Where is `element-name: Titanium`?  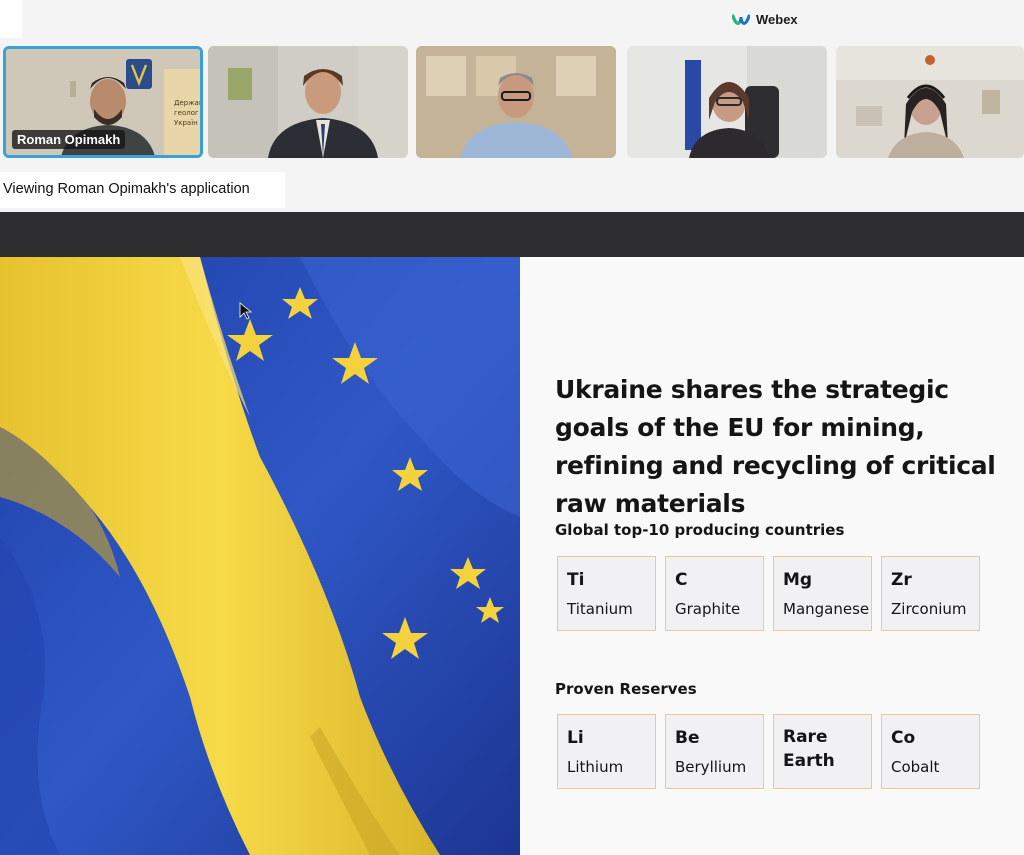 element-name: Titanium is located at coordinates (600, 609).